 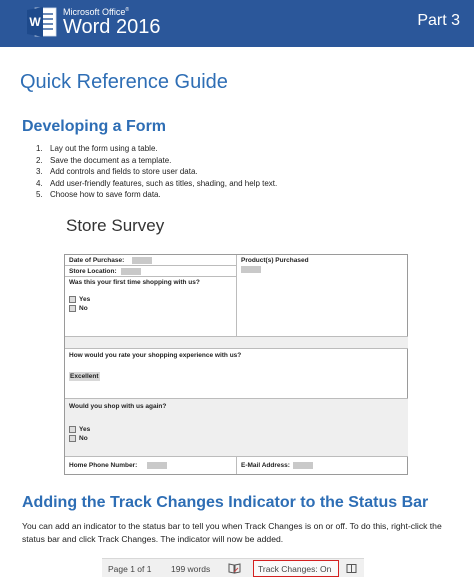 I want to click on no-checkbox, so click(x=72, y=308).